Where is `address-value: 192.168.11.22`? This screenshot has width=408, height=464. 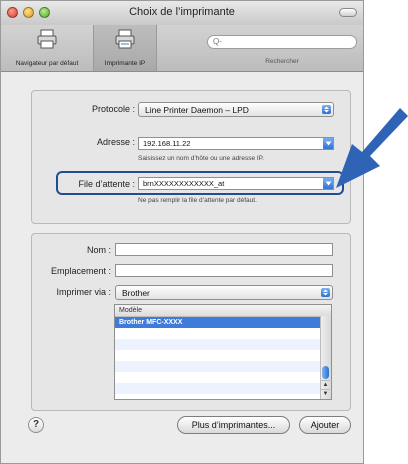 address-value: 192.168.11.22 is located at coordinates (167, 143).